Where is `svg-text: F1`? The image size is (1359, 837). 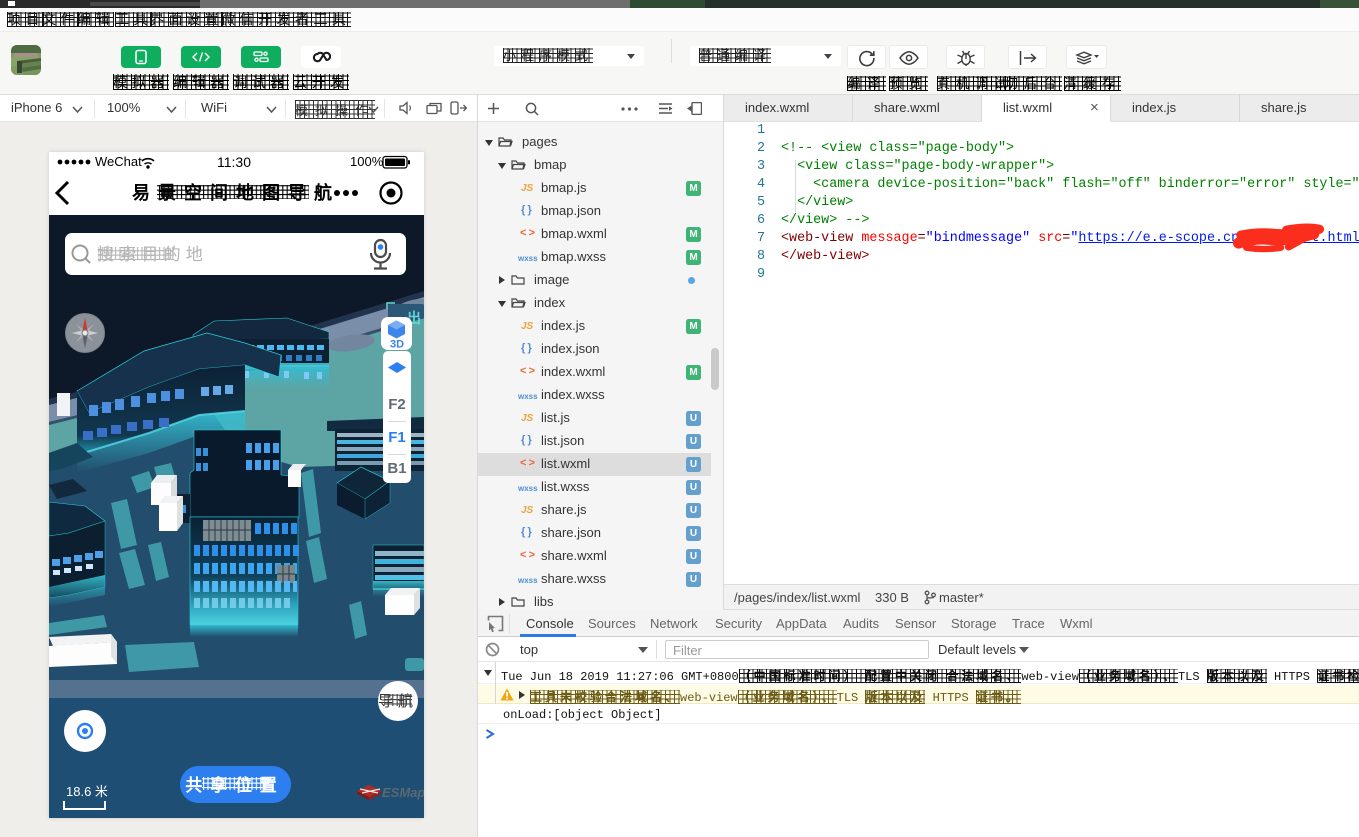 svg-text: F1 is located at coordinates (397, 437).